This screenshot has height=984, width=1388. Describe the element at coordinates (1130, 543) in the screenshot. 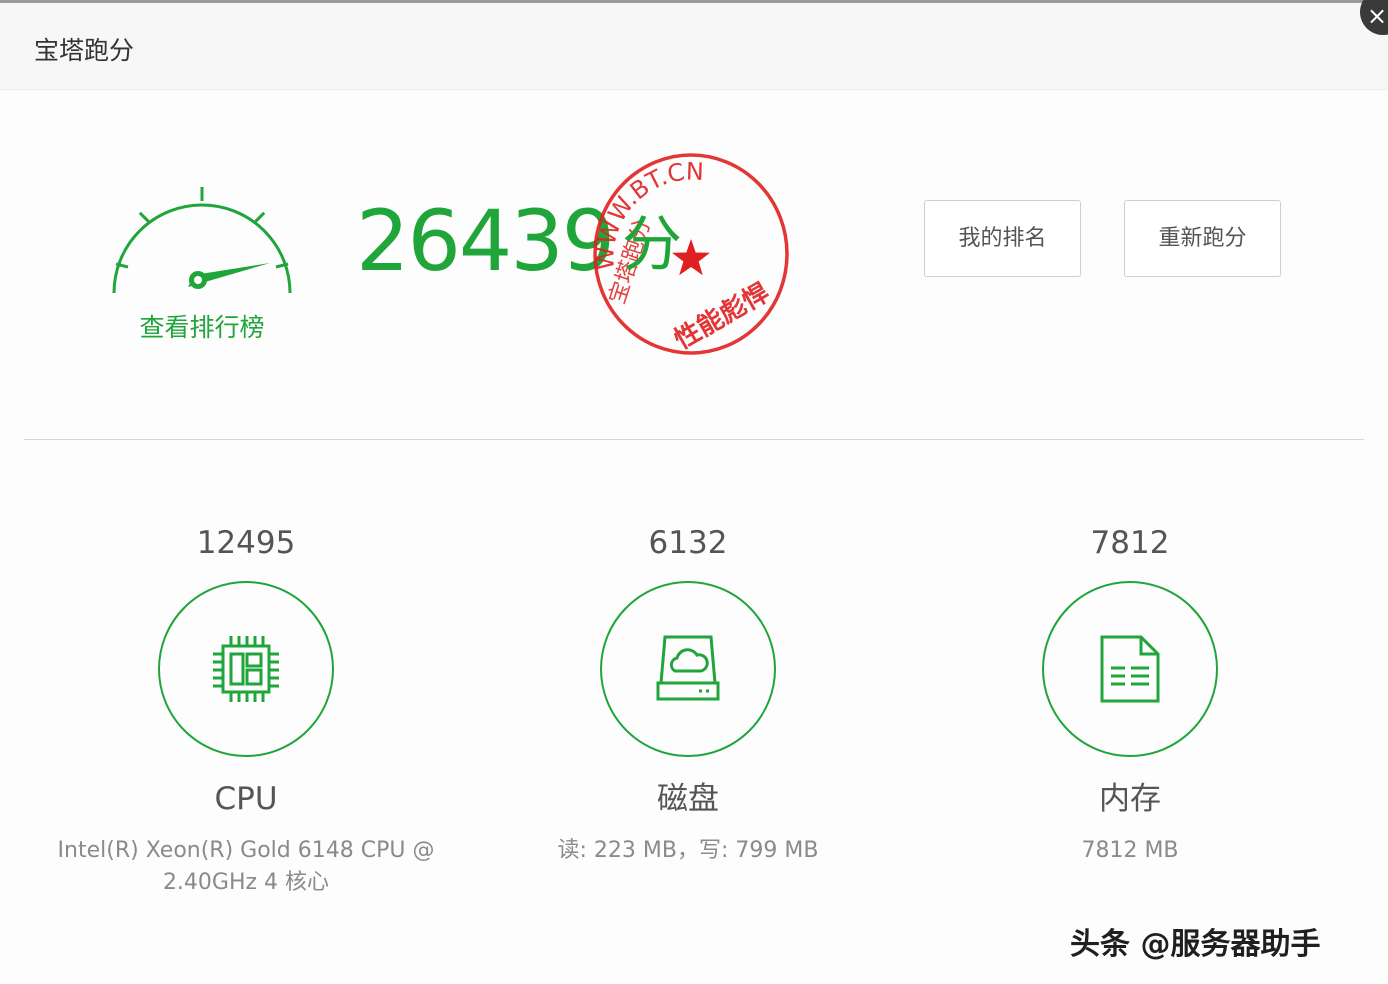

I see `memory-score: 7812` at that location.